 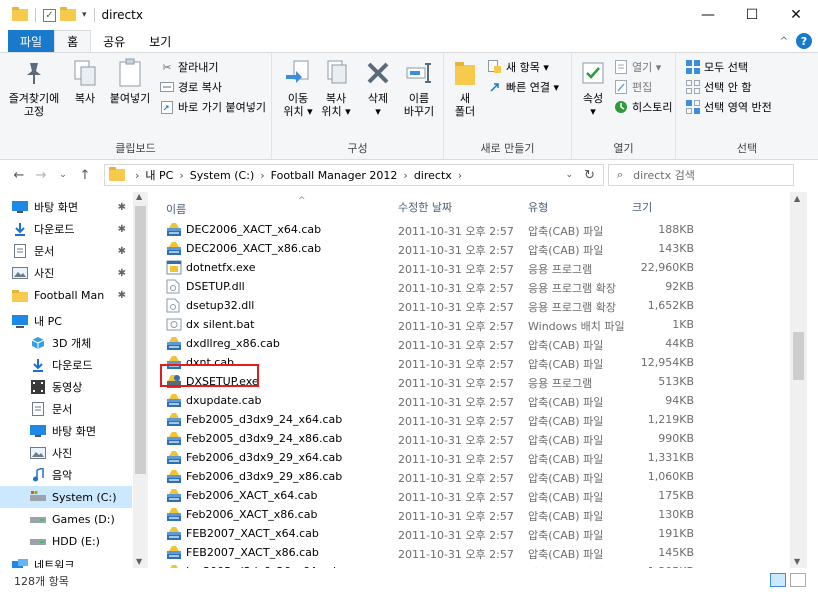 I want to click on copy-to-button: 복사 위치 ▾, so click(x=336, y=87).